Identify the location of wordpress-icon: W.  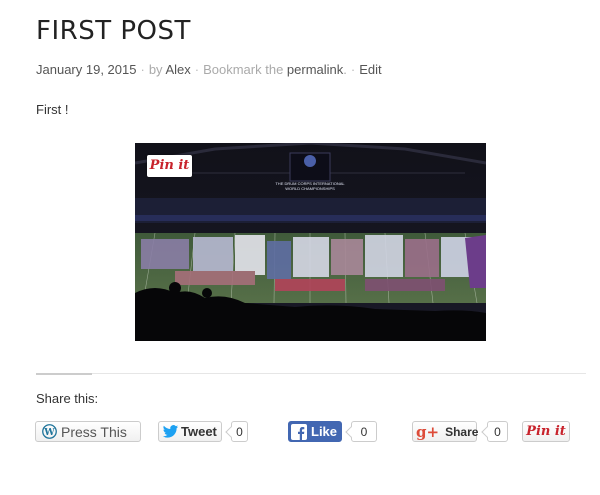
(49, 431).